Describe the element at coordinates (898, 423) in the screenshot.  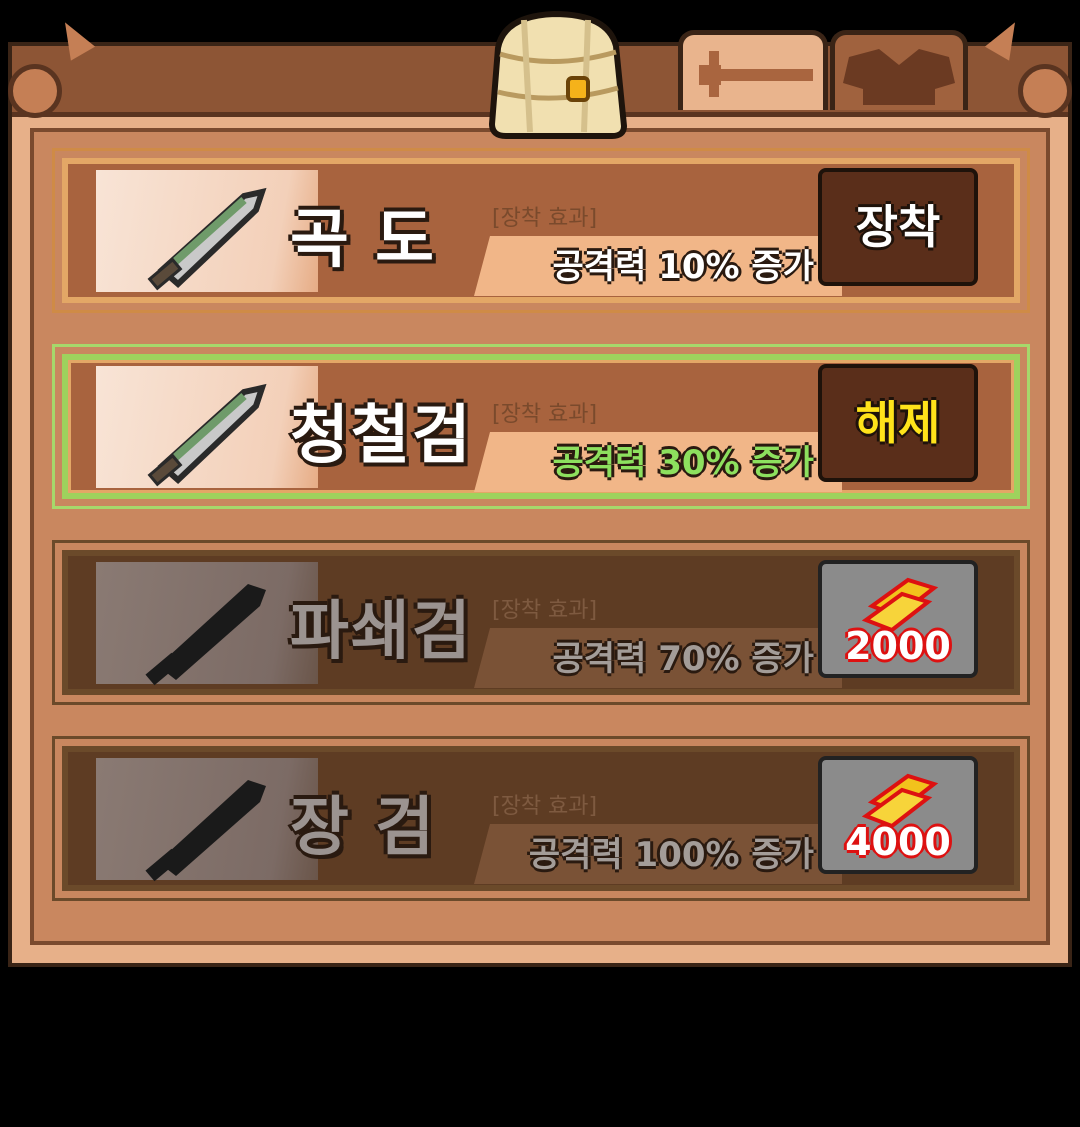
I see `unequip-button: 해제` at that location.